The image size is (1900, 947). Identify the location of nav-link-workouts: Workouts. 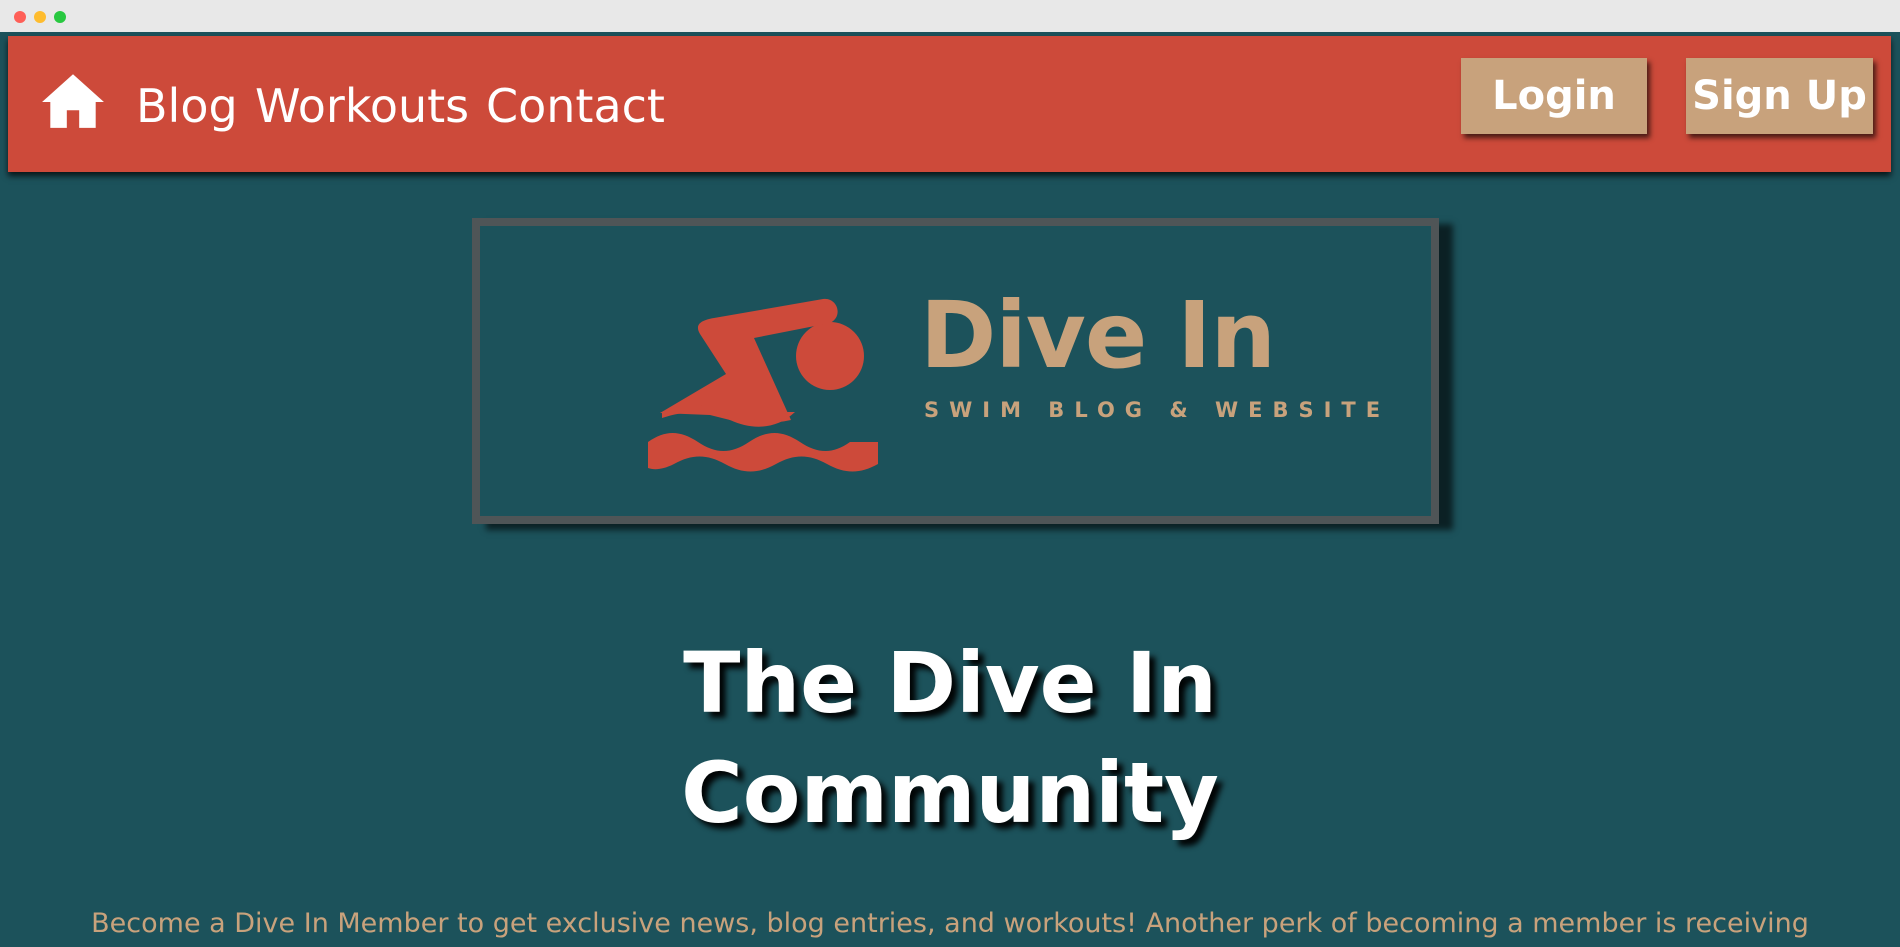
(362, 106).